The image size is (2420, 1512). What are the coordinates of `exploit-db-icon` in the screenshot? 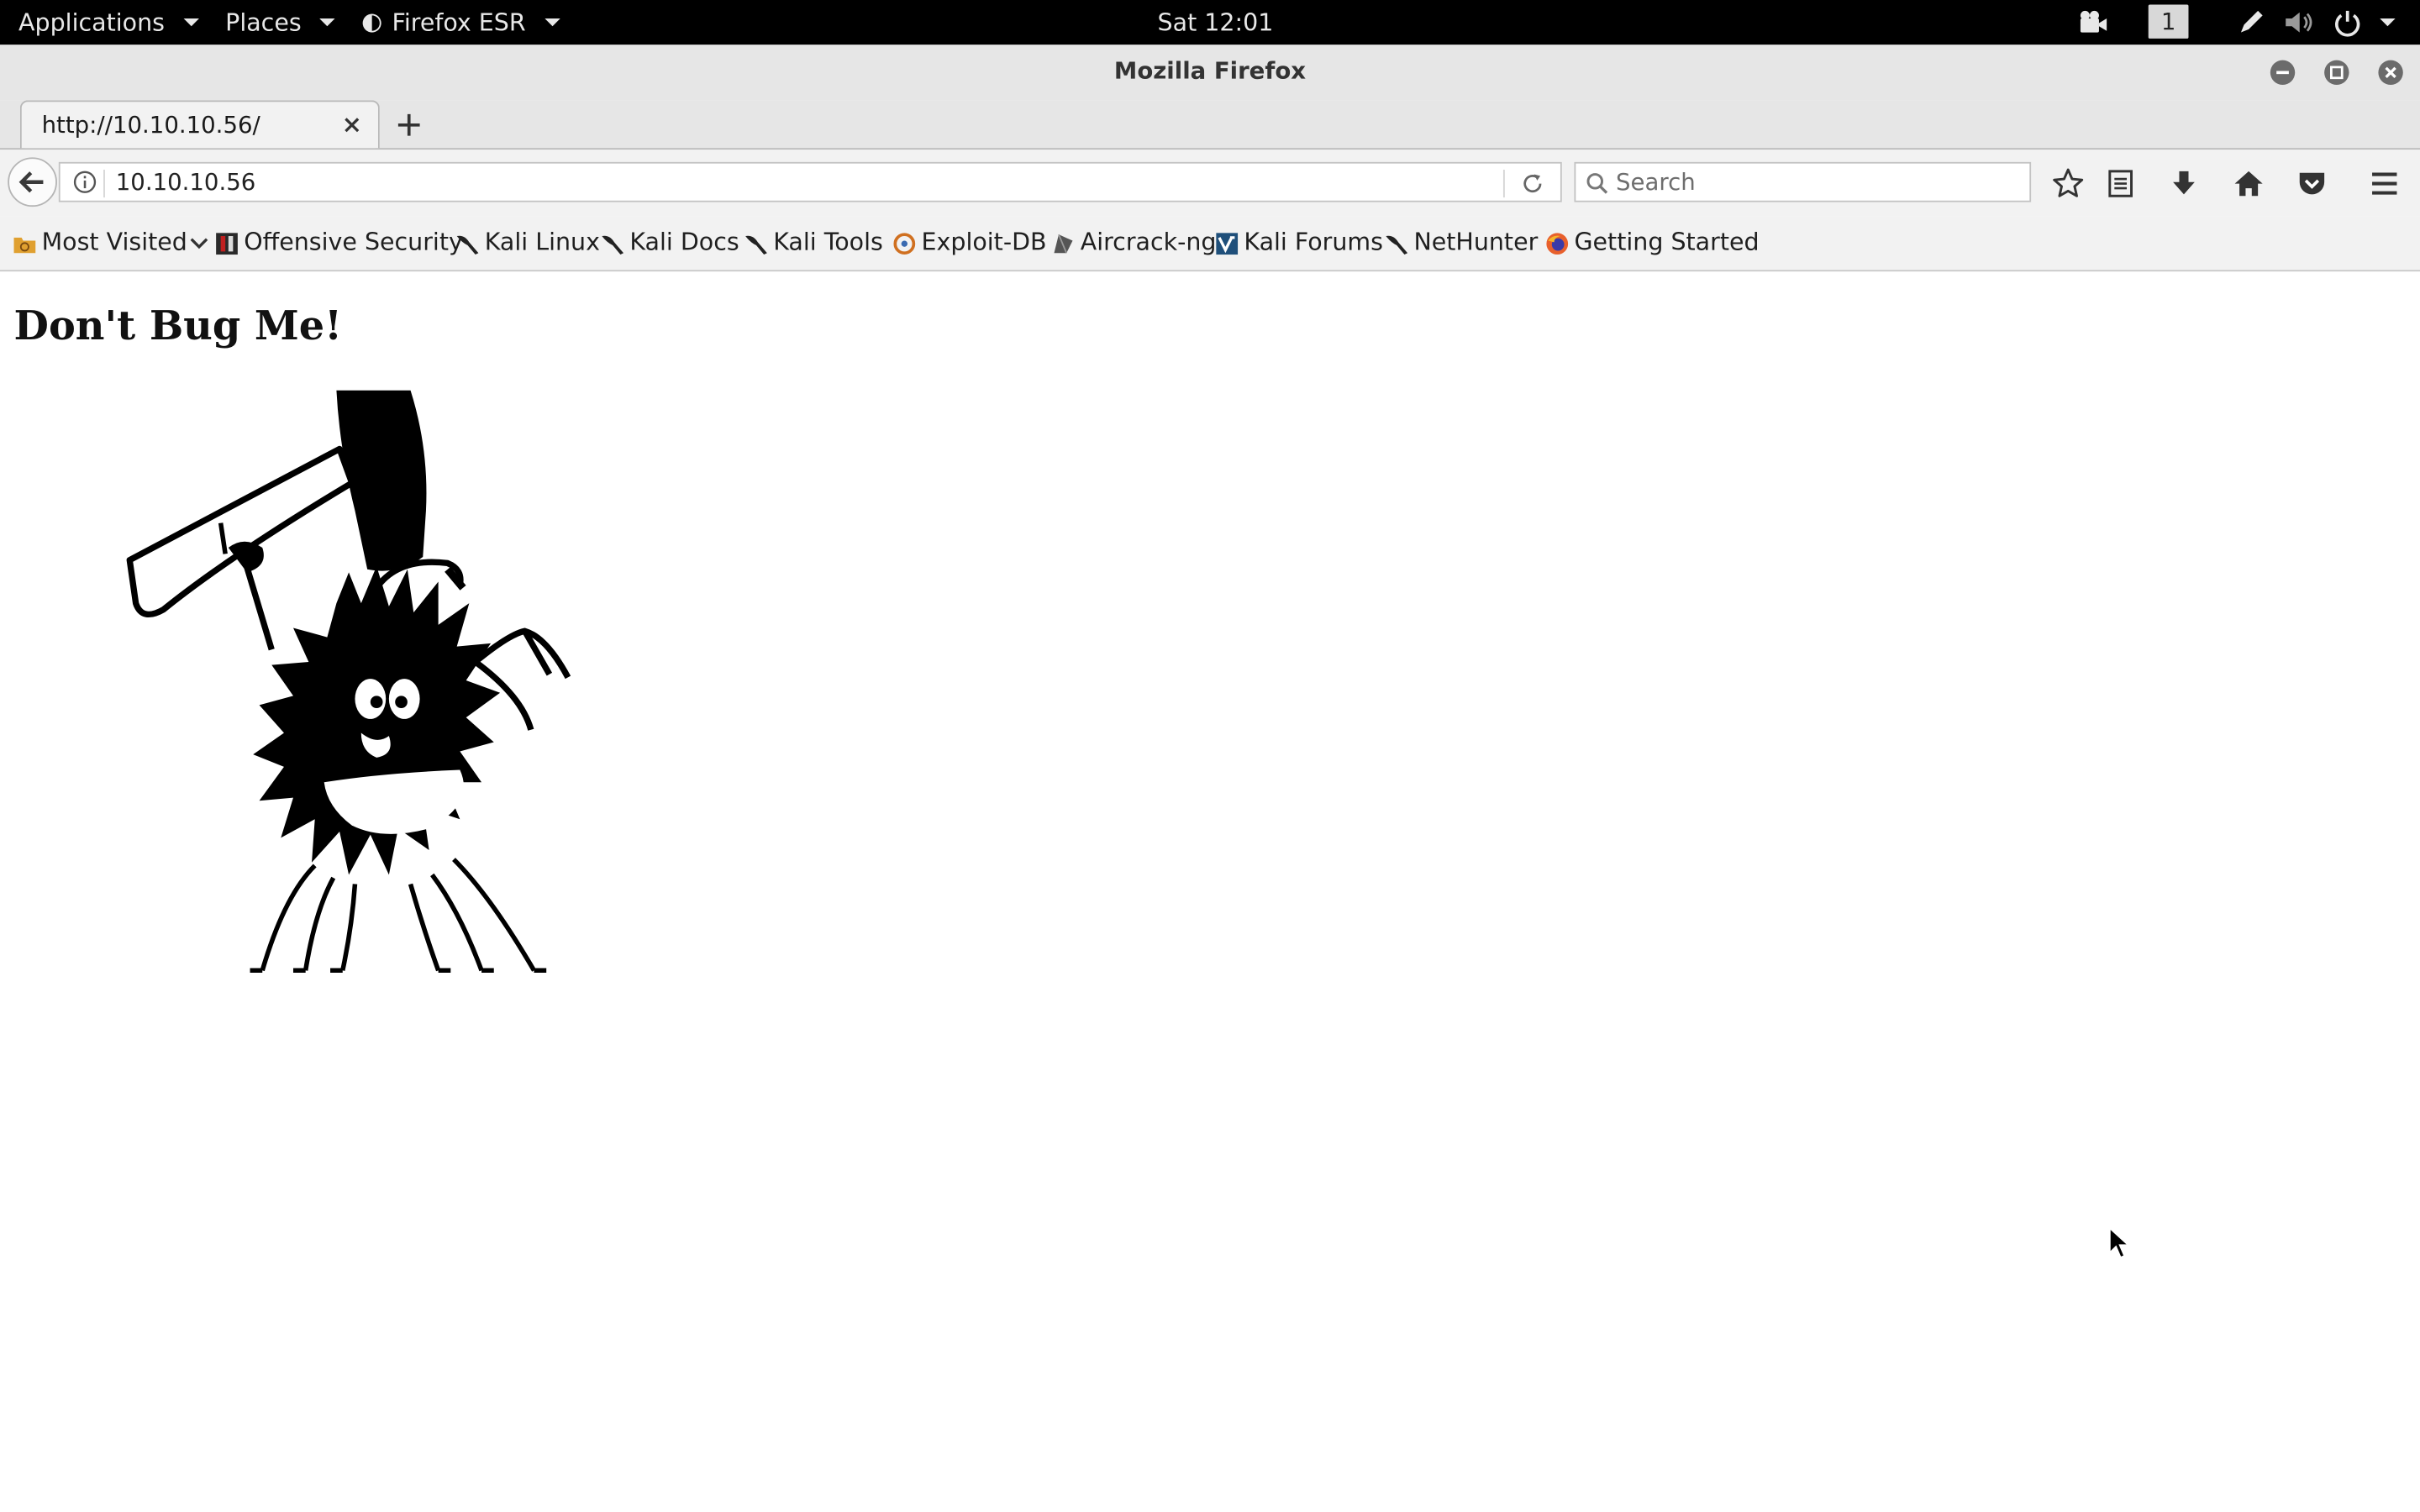 It's located at (904, 243).